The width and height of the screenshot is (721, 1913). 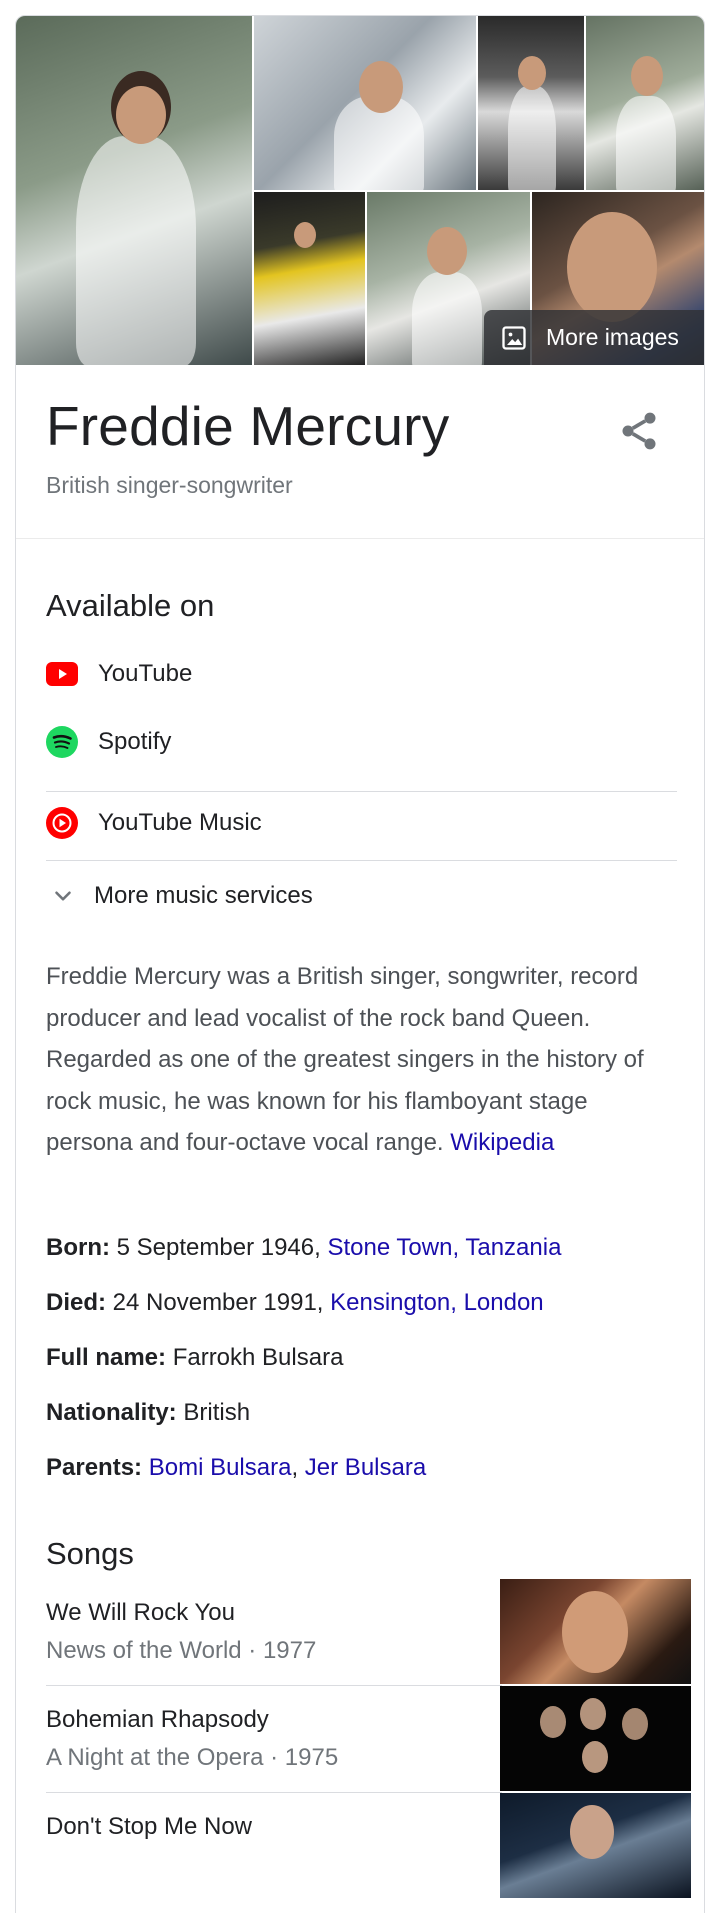 What do you see at coordinates (217, 1412) in the screenshot?
I see `fact-nationality-value: British` at bounding box center [217, 1412].